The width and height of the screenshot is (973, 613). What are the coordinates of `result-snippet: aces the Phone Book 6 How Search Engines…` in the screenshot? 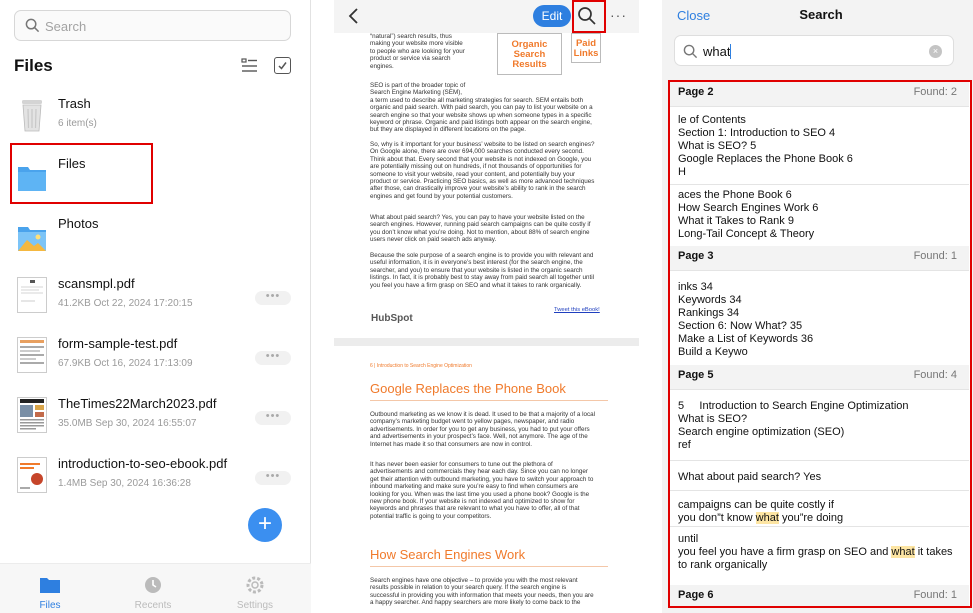 It's located at (748, 214).